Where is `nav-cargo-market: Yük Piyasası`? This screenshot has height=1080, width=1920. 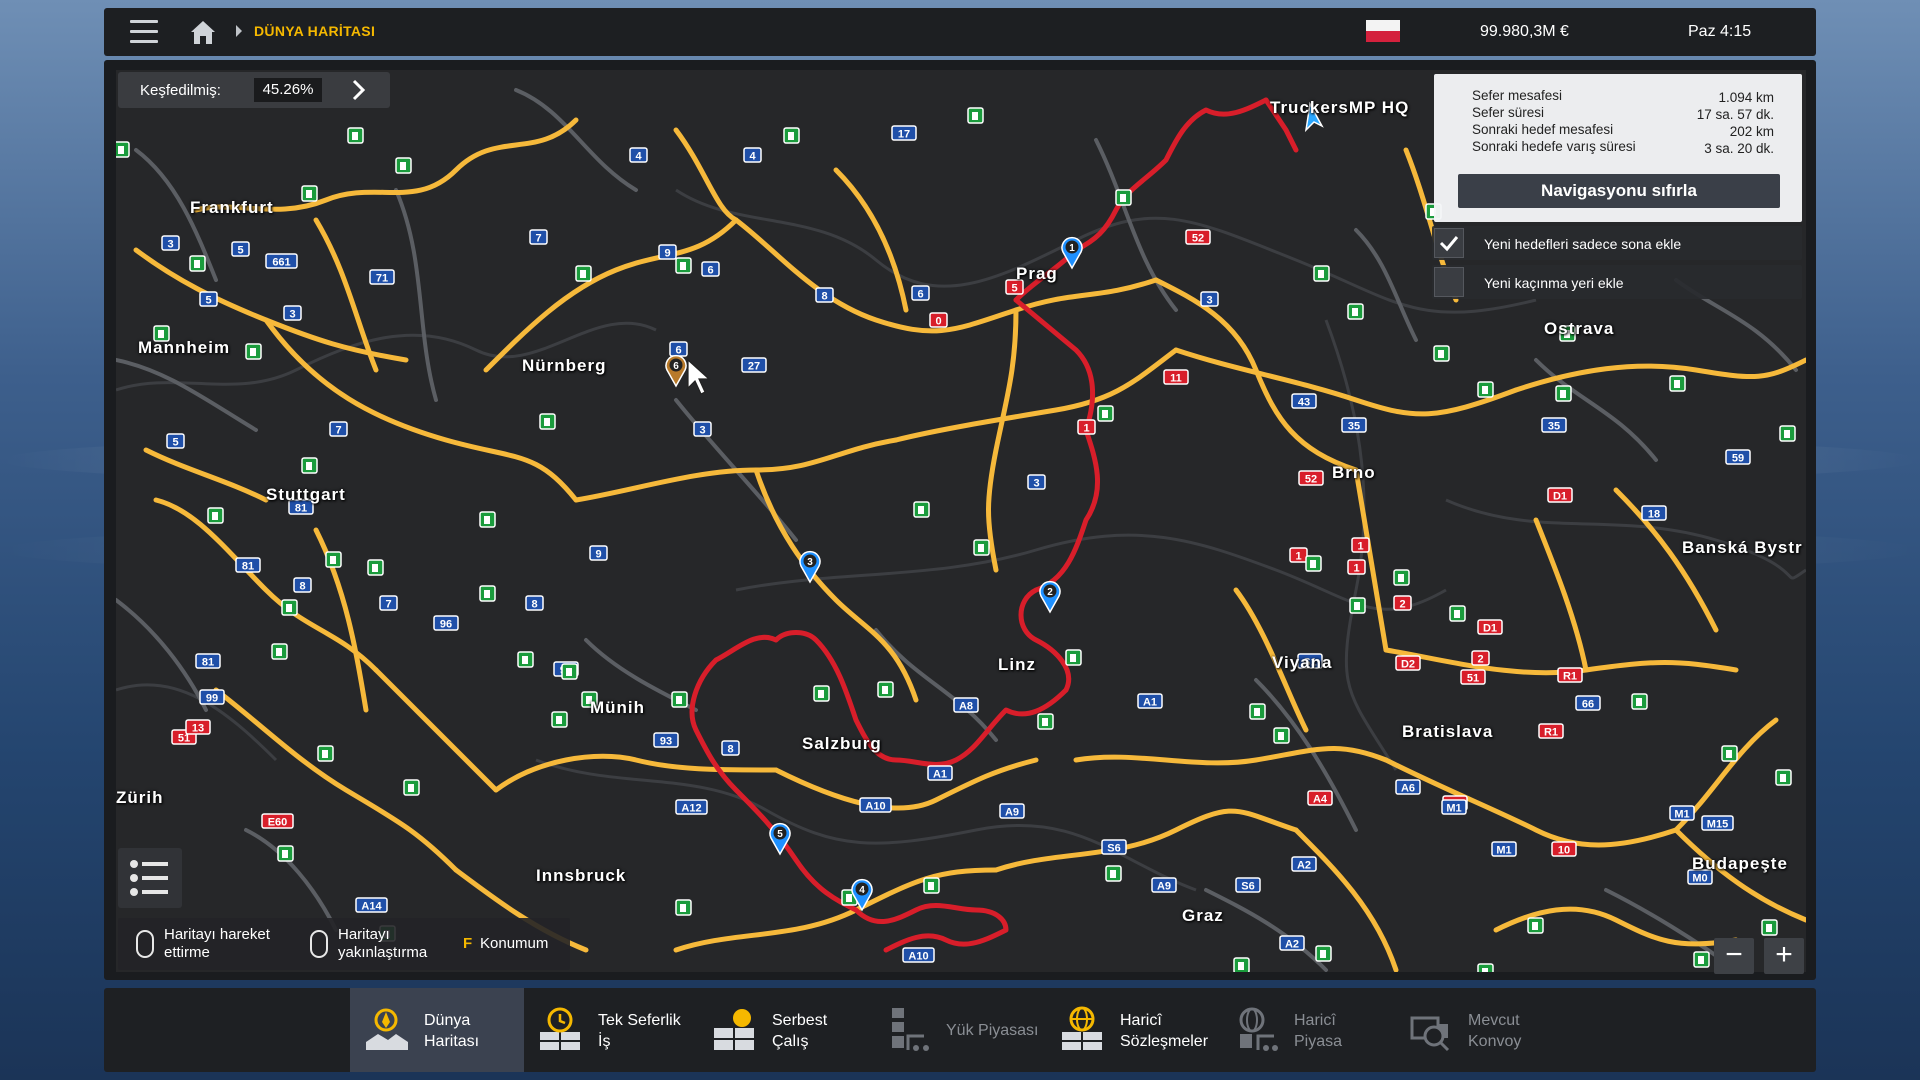 nav-cargo-market: Yük Piyasası is located at coordinates (959, 1030).